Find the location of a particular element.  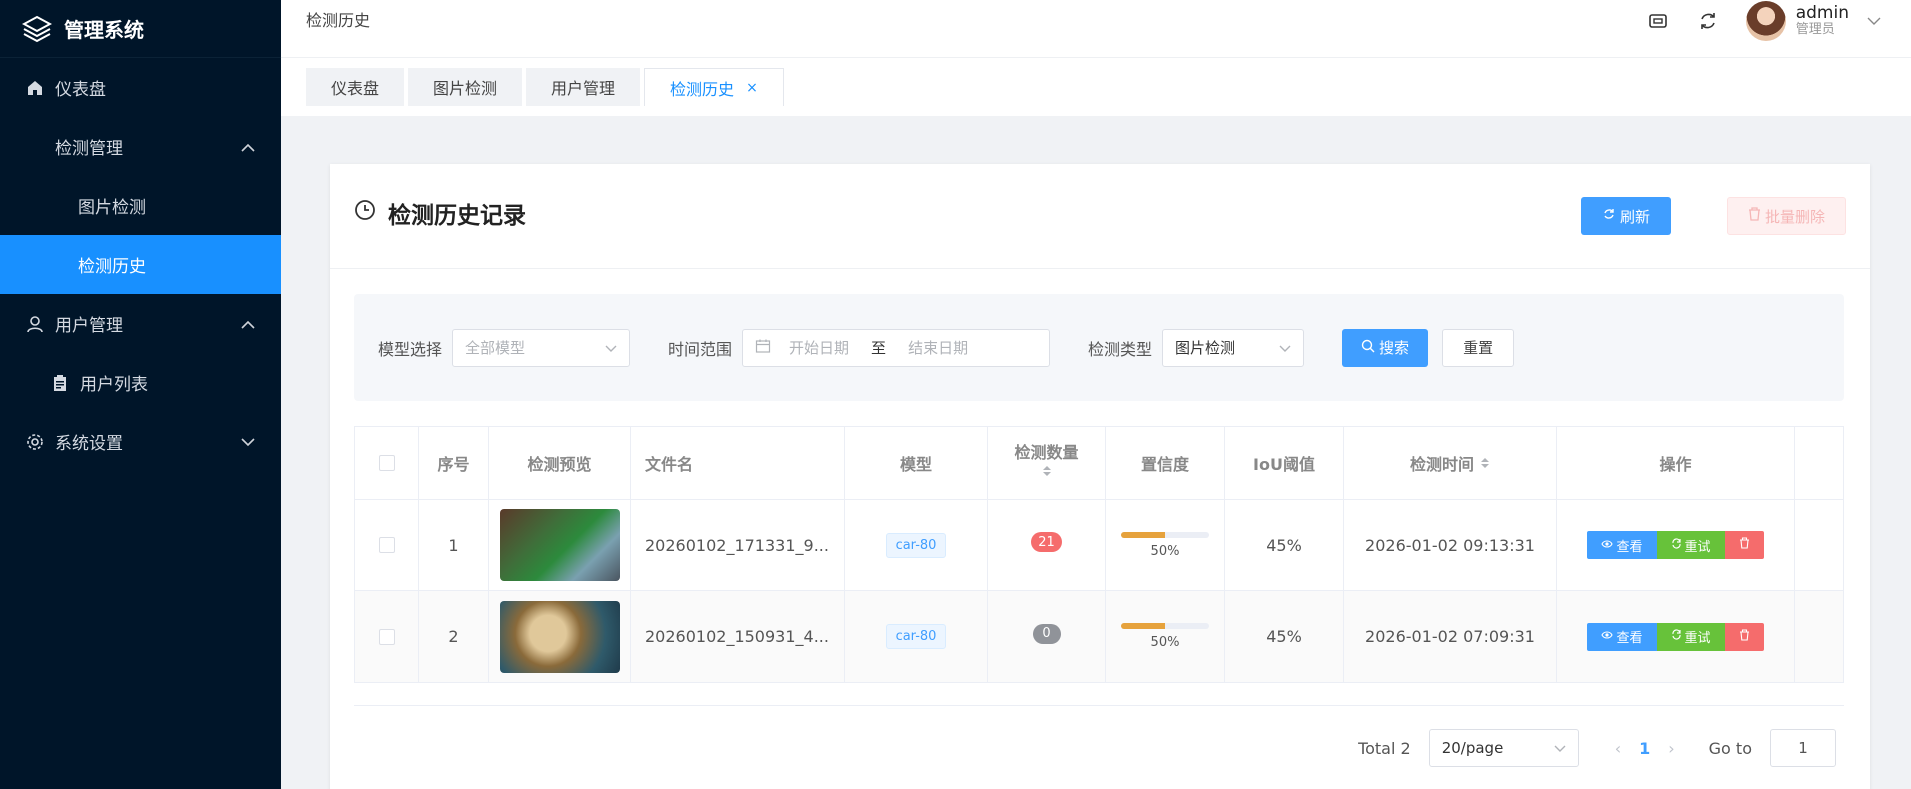

page-size-select: 20/page is located at coordinates (1503, 748).